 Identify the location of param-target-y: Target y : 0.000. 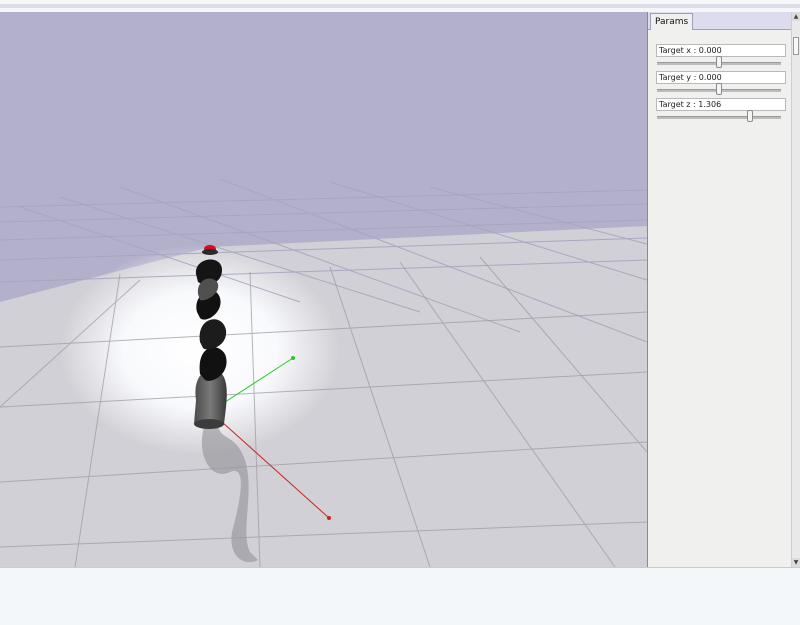
(721, 83).